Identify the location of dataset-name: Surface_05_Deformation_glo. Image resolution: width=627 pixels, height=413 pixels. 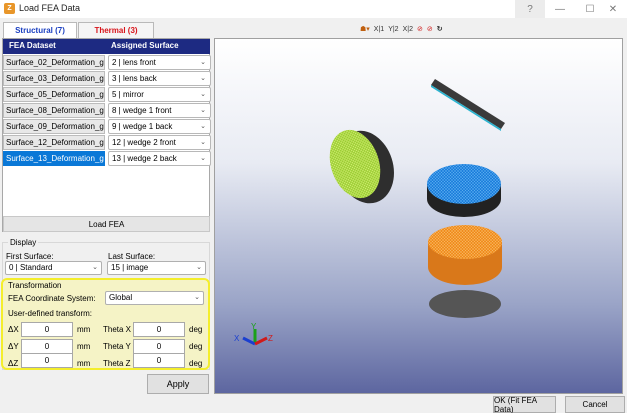
(54, 94).